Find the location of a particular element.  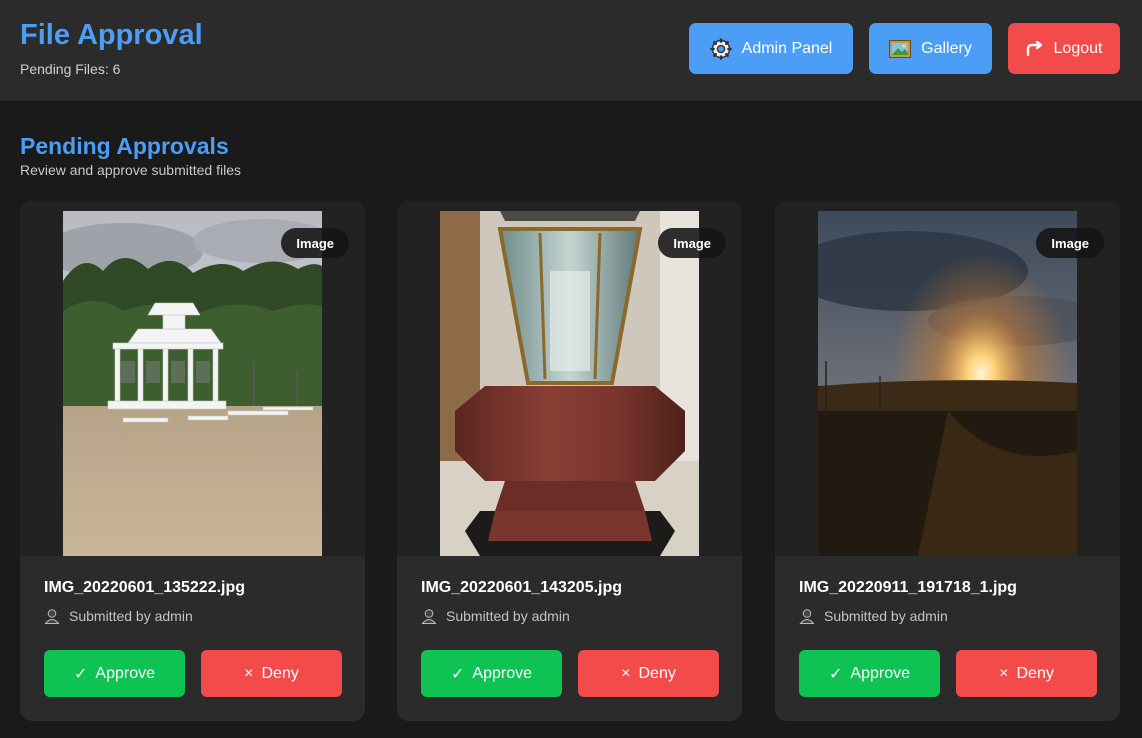

admin-panel-button: Admin Panel is located at coordinates (771, 48).